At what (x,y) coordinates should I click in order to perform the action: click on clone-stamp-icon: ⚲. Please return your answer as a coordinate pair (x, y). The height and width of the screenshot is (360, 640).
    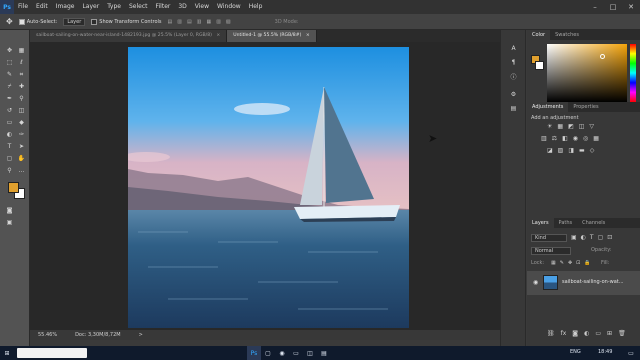
    Looking at the image, I should click on (21, 98).